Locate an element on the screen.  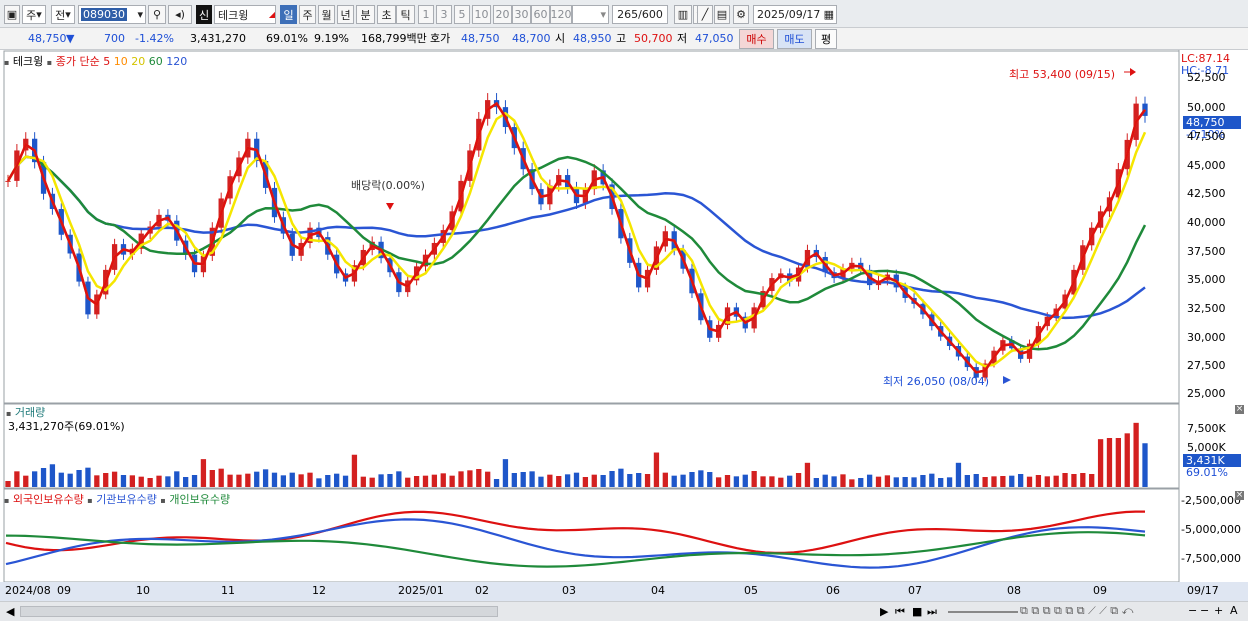
low-price: 47,050 is located at coordinates (714, 38).